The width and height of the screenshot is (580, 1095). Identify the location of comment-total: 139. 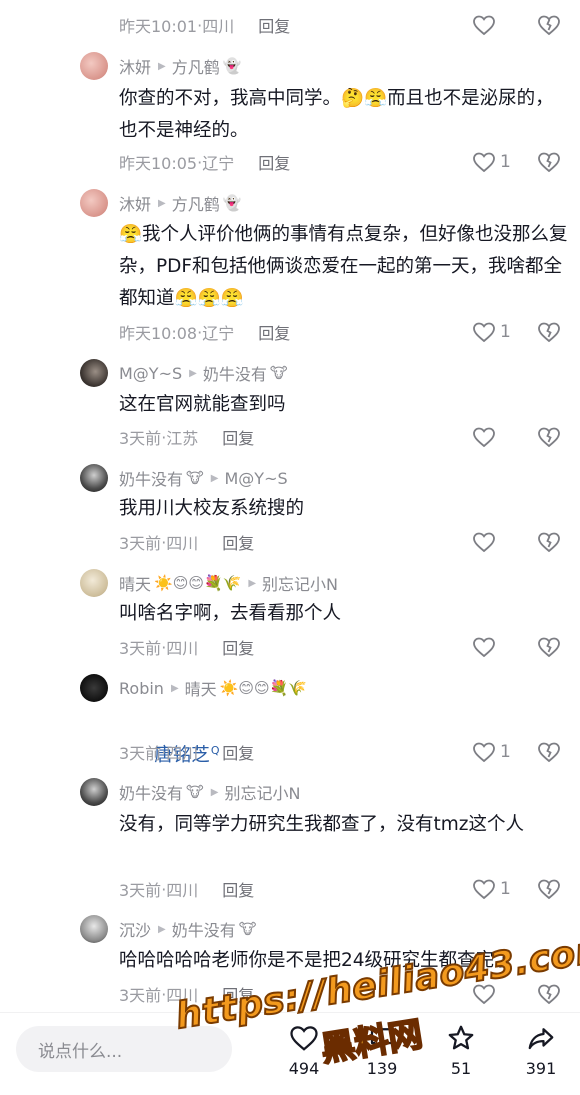
(382, 1068).